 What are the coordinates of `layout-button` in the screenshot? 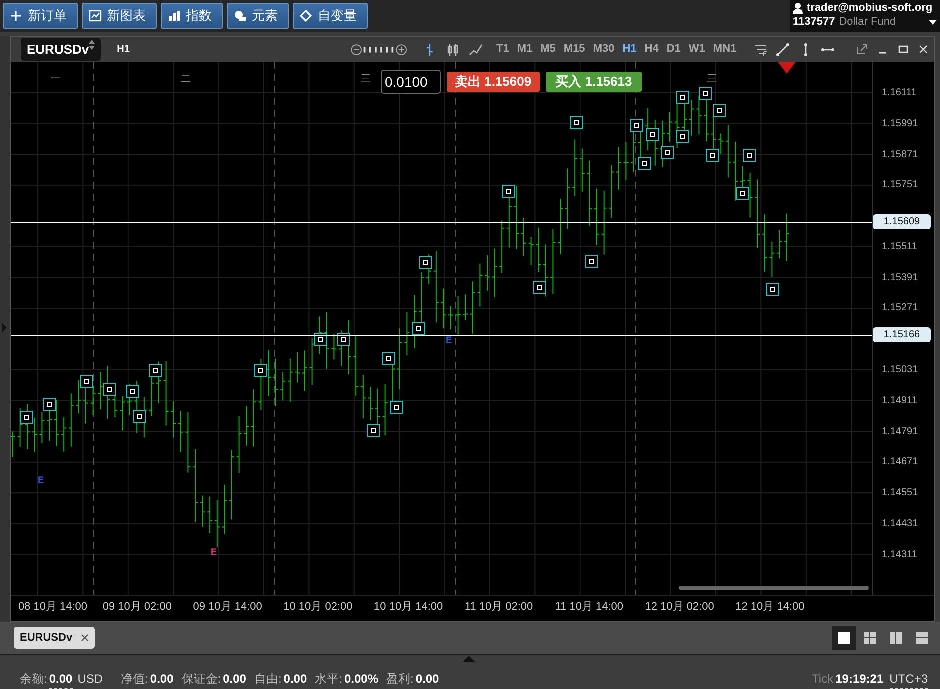 It's located at (844, 638).